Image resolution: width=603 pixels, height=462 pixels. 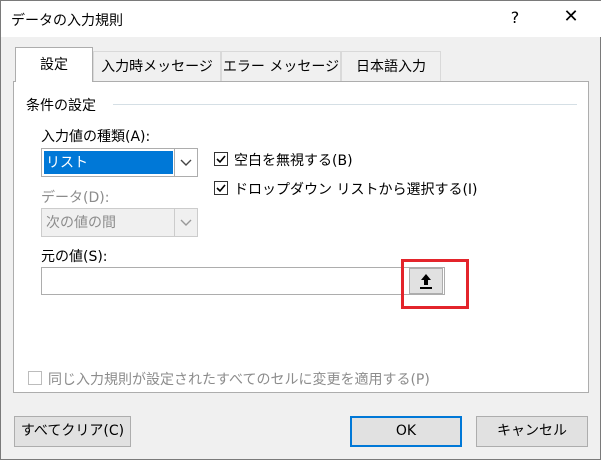 I want to click on group-label: 条件の設定, so click(x=63, y=105).